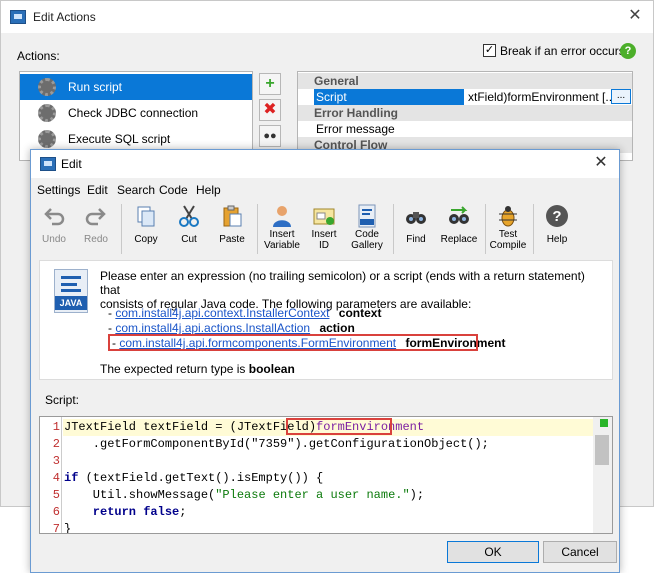 This screenshot has height=573, width=654. I want to click on paste-button: Paste, so click(232, 229).